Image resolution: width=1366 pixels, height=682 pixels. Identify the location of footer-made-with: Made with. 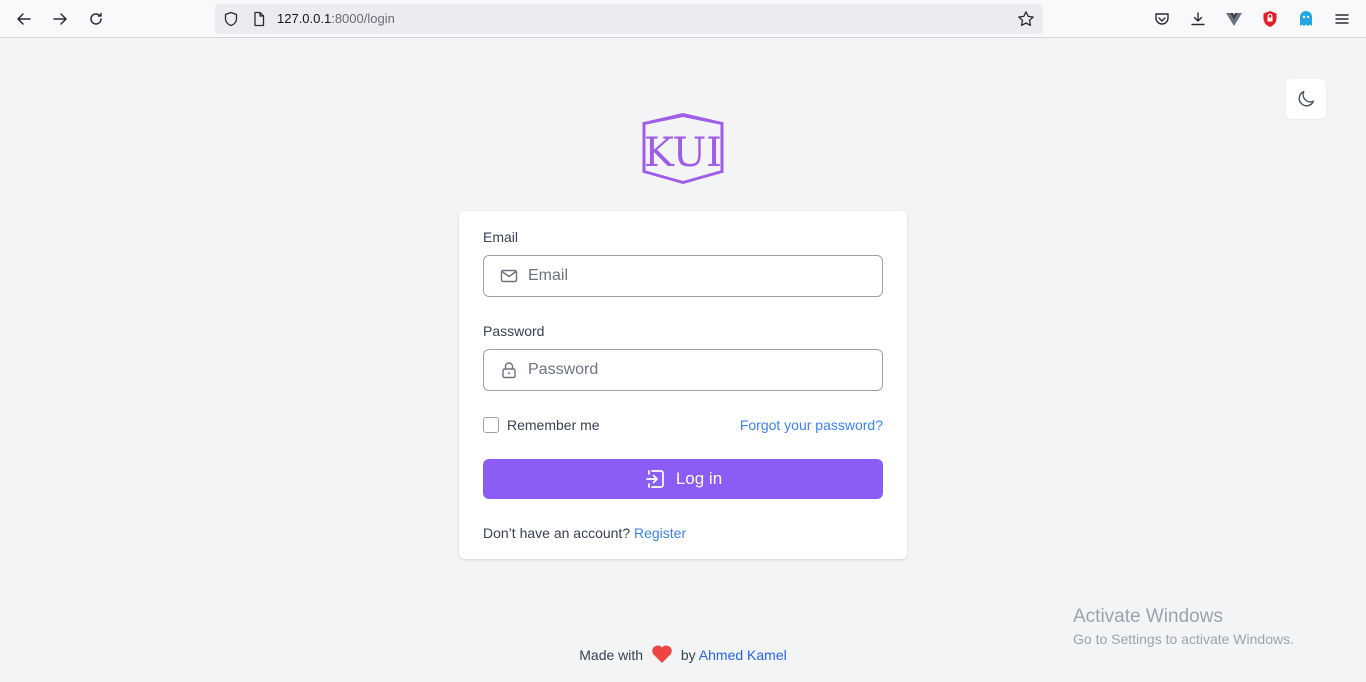
(611, 655).